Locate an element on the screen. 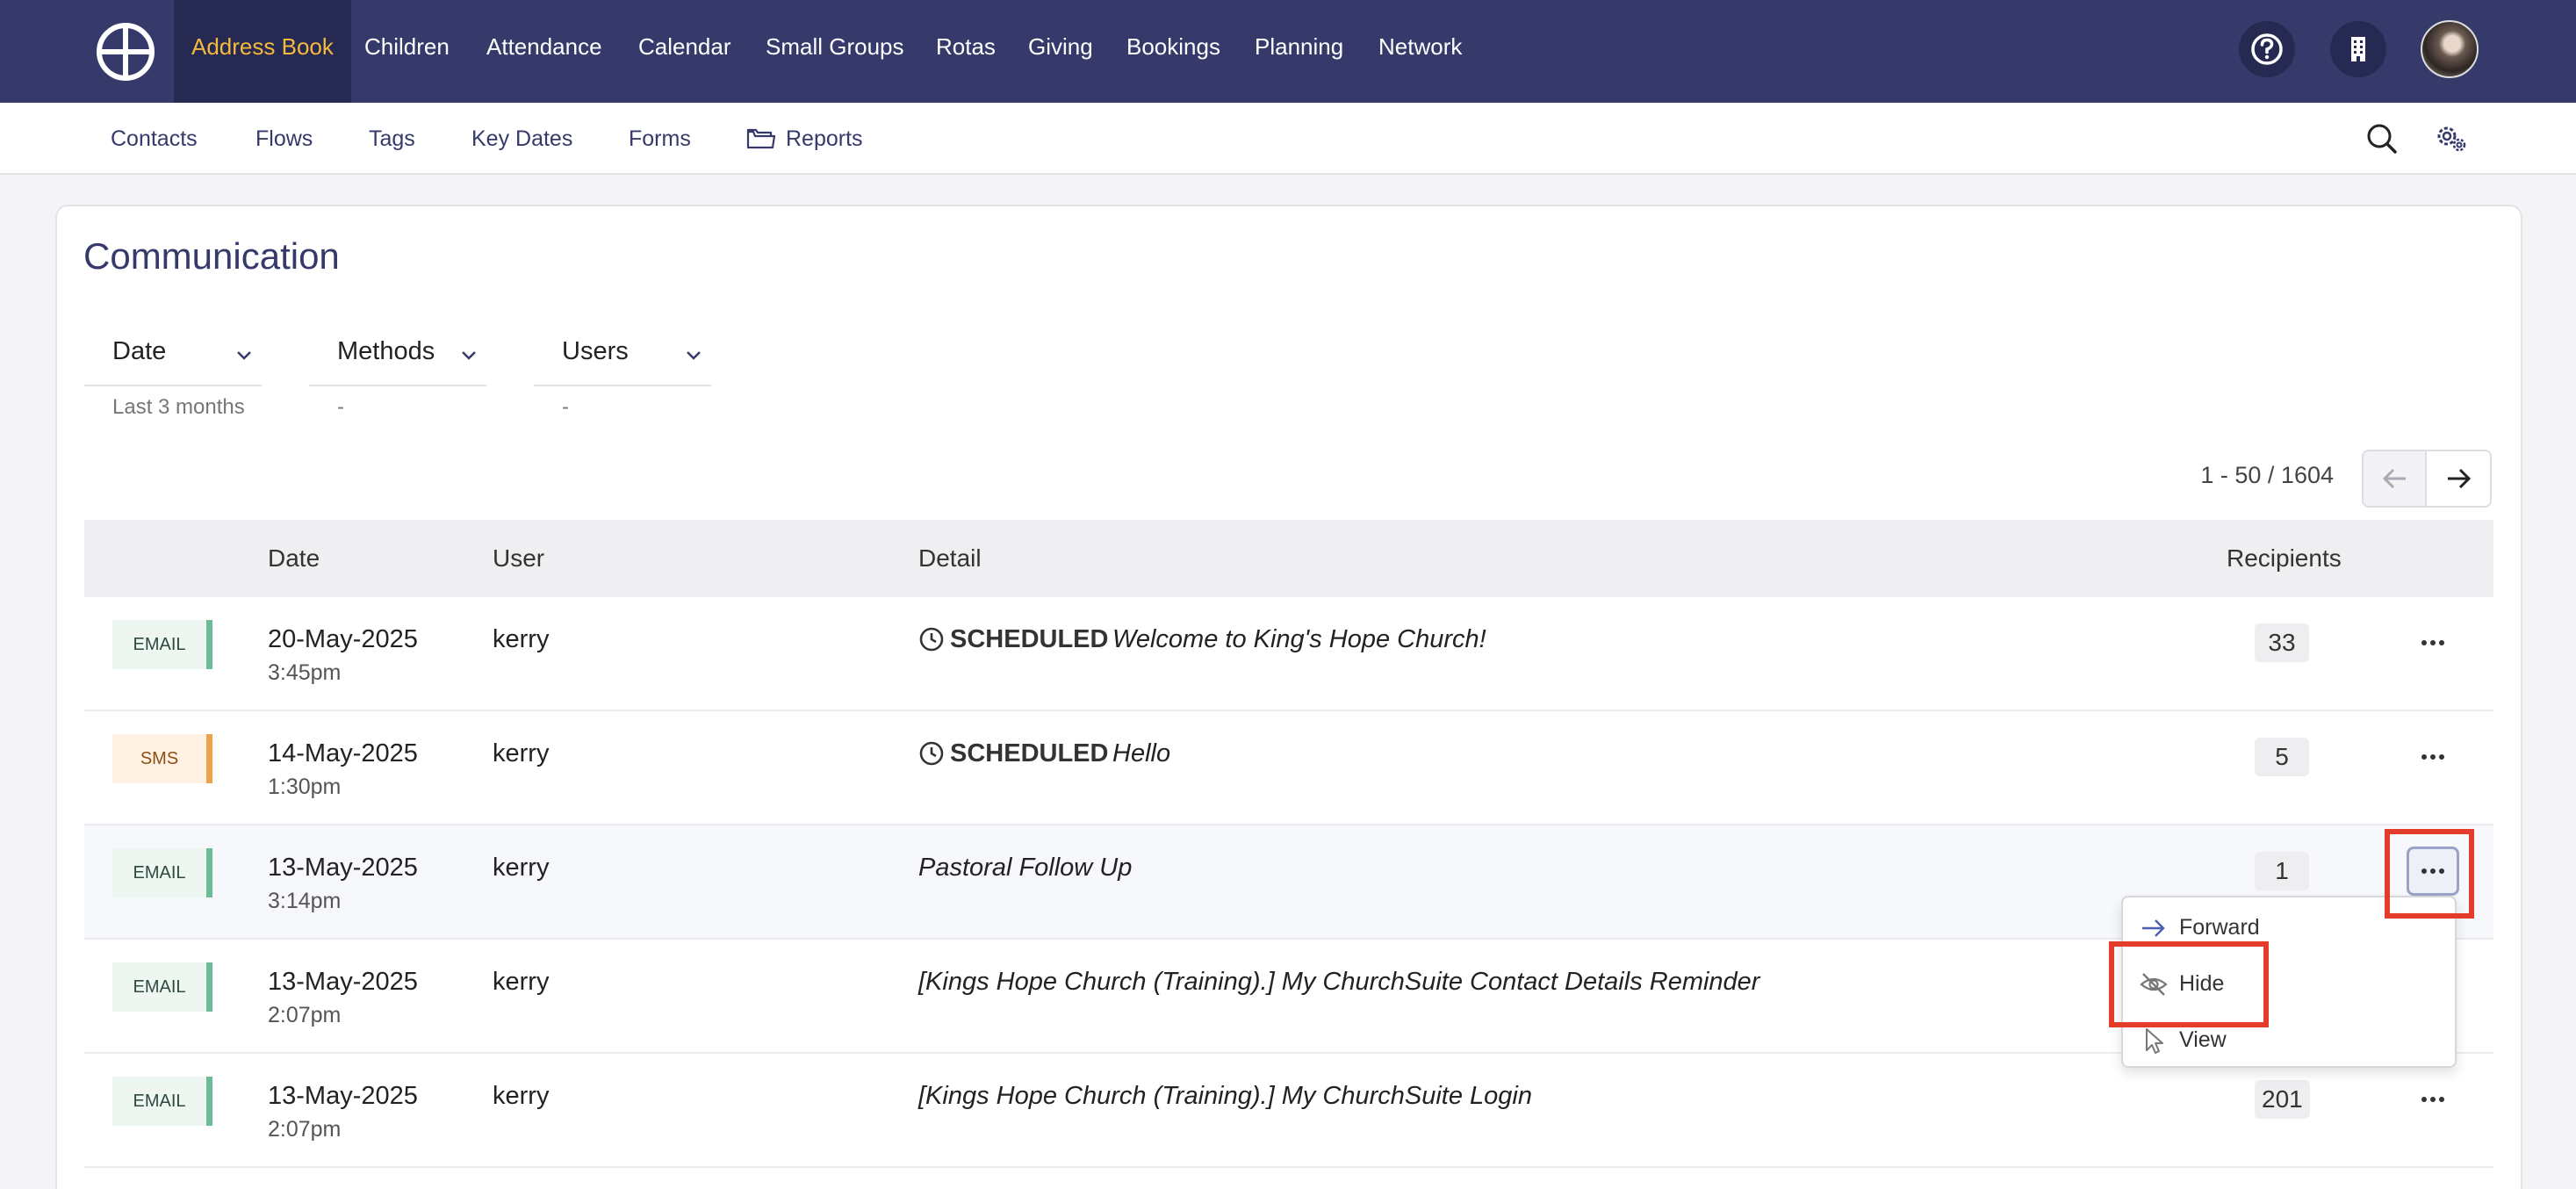 This screenshot has height=1189, width=2576. filter-date-label: Date is located at coordinates (139, 351).